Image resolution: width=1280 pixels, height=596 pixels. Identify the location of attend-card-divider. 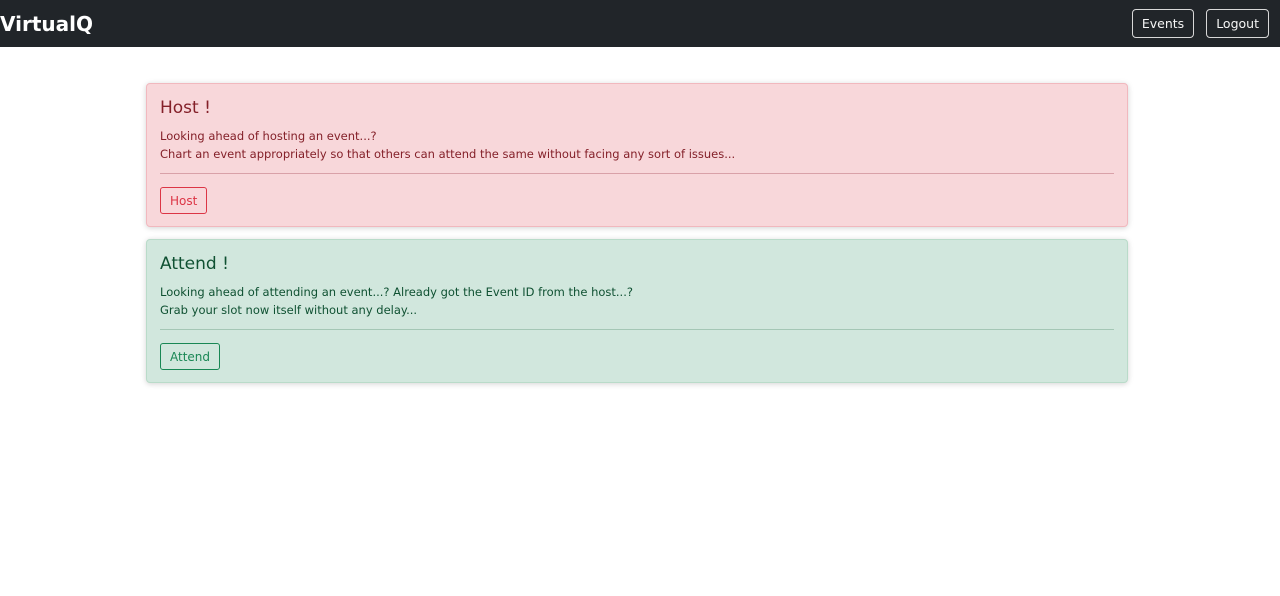
(637, 329).